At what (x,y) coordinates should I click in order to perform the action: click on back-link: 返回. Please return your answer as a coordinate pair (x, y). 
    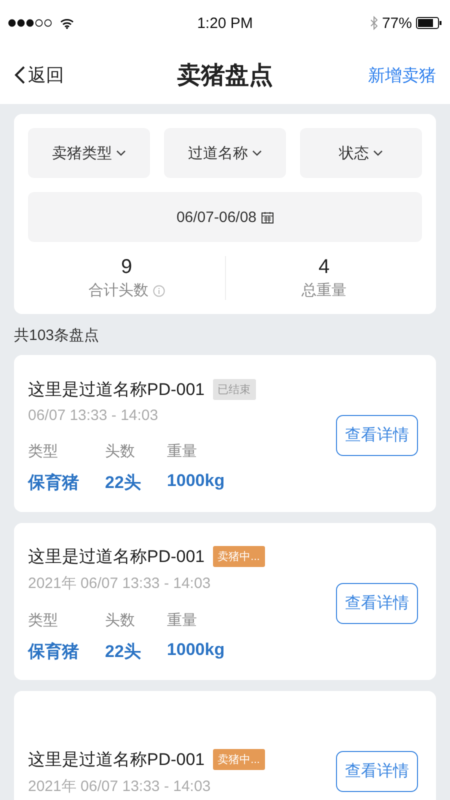
    Looking at the image, I should click on (59, 75).